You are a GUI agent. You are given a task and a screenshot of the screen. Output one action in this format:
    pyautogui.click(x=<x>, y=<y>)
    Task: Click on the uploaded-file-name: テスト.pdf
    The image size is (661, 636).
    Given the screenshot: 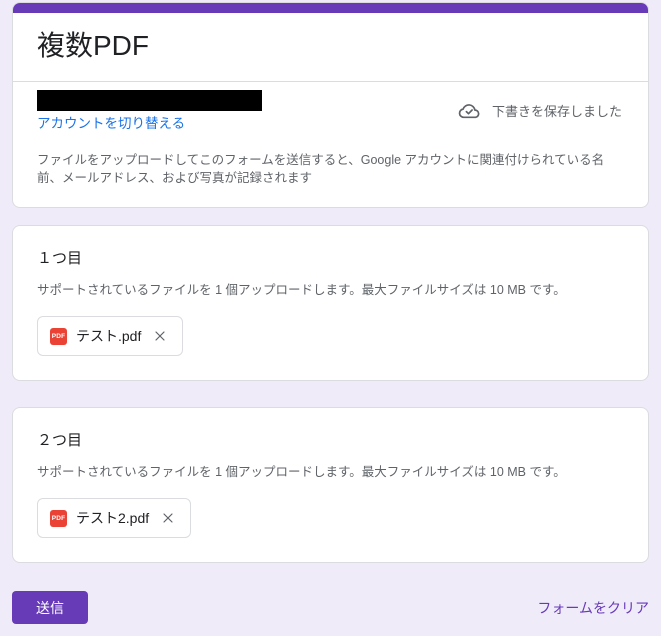 What is the action you would take?
    pyautogui.click(x=109, y=336)
    